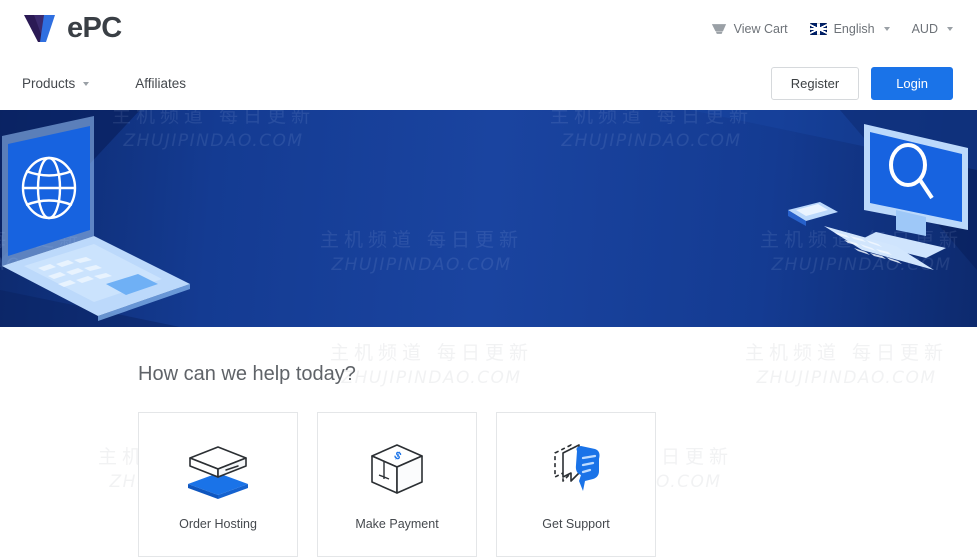  I want to click on wepc-logo-mark-icon, so click(45, 29).